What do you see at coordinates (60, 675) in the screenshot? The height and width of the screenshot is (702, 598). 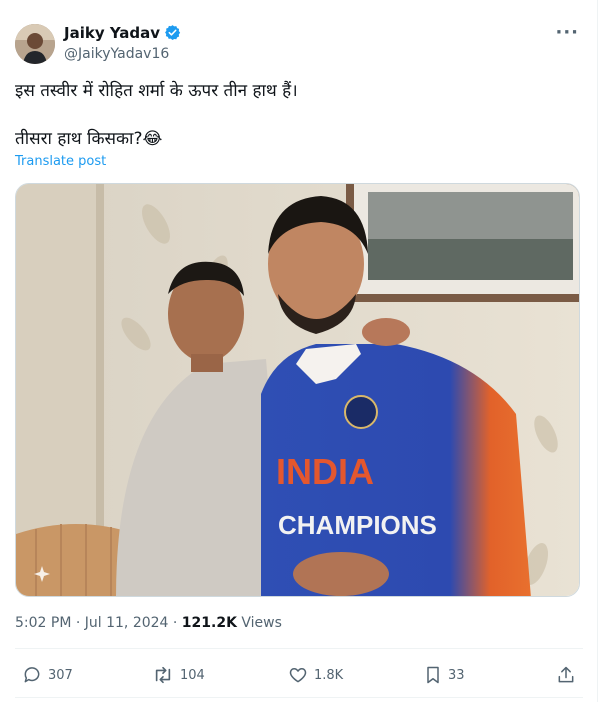 I see `reply-count: 307` at bounding box center [60, 675].